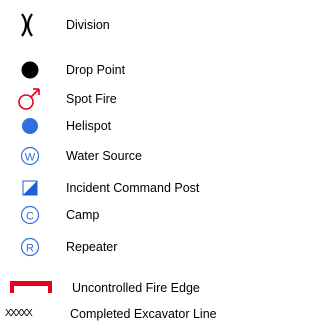 The image size is (320, 331). Describe the element at coordinates (92, 247) in the screenshot. I see `legend-label: Repeater` at that location.